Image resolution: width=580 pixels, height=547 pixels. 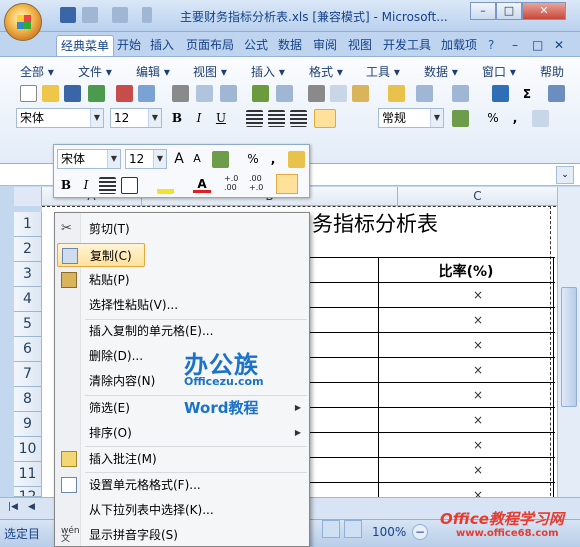 What do you see at coordinates (360, 45) in the screenshot?
I see `tab-view: 视图` at bounding box center [360, 45].